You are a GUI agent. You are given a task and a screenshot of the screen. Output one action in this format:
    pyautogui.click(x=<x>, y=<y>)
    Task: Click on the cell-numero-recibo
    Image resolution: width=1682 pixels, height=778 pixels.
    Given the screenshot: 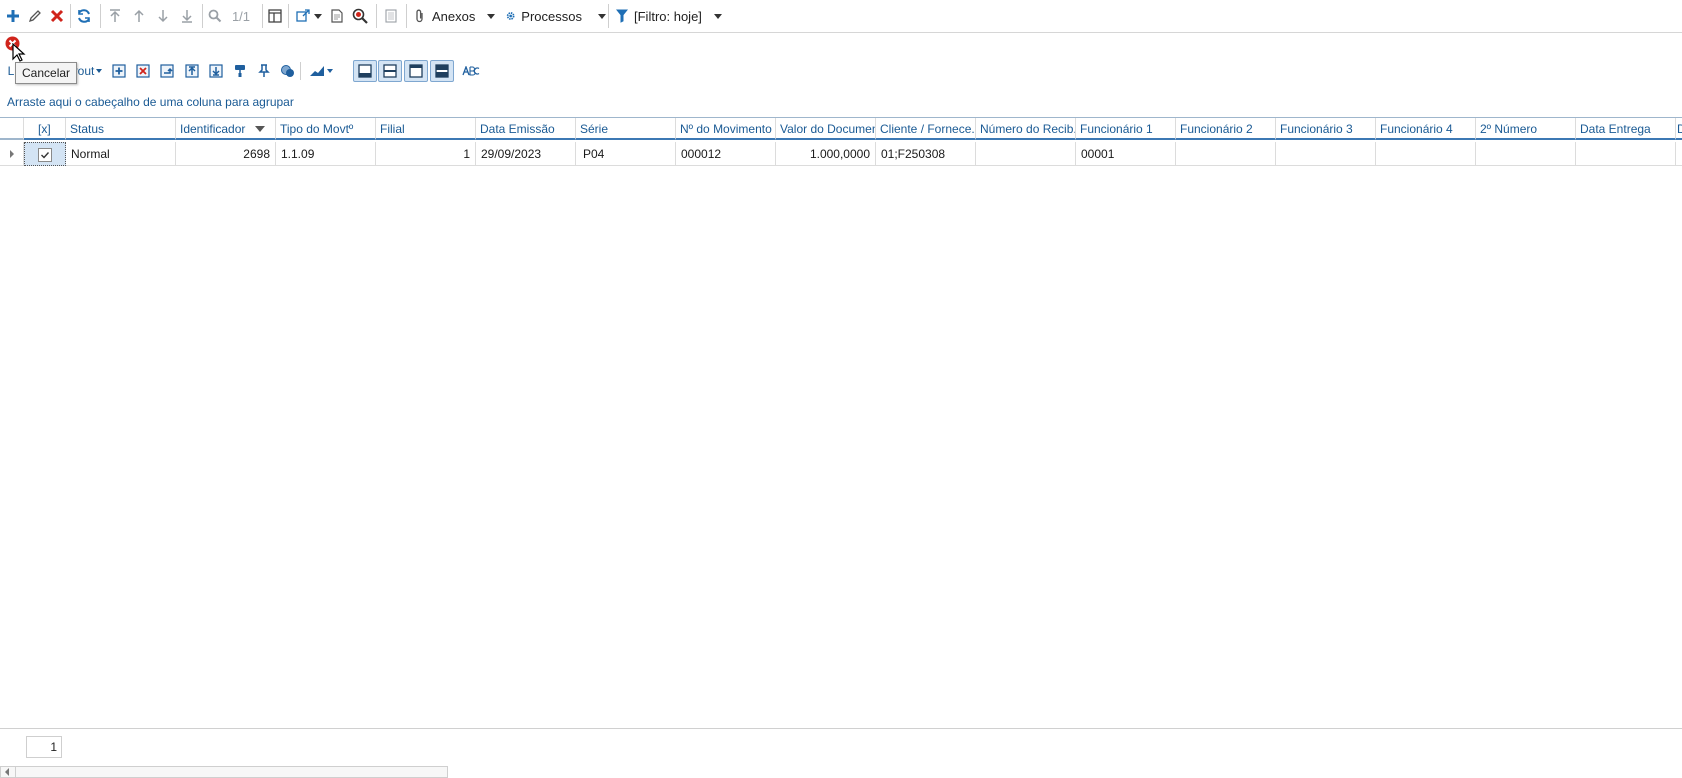 What is the action you would take?
    pyautogui.click(x=1026, y=154)
    